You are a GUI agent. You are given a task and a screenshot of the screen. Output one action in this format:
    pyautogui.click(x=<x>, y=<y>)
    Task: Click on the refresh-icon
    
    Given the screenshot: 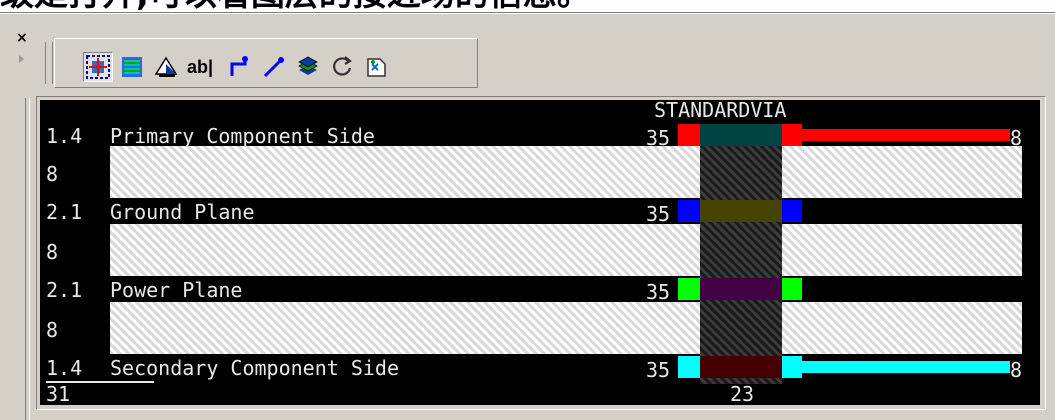 What is the action you would take?
    pyautogui.click(x=342, y=66)
    